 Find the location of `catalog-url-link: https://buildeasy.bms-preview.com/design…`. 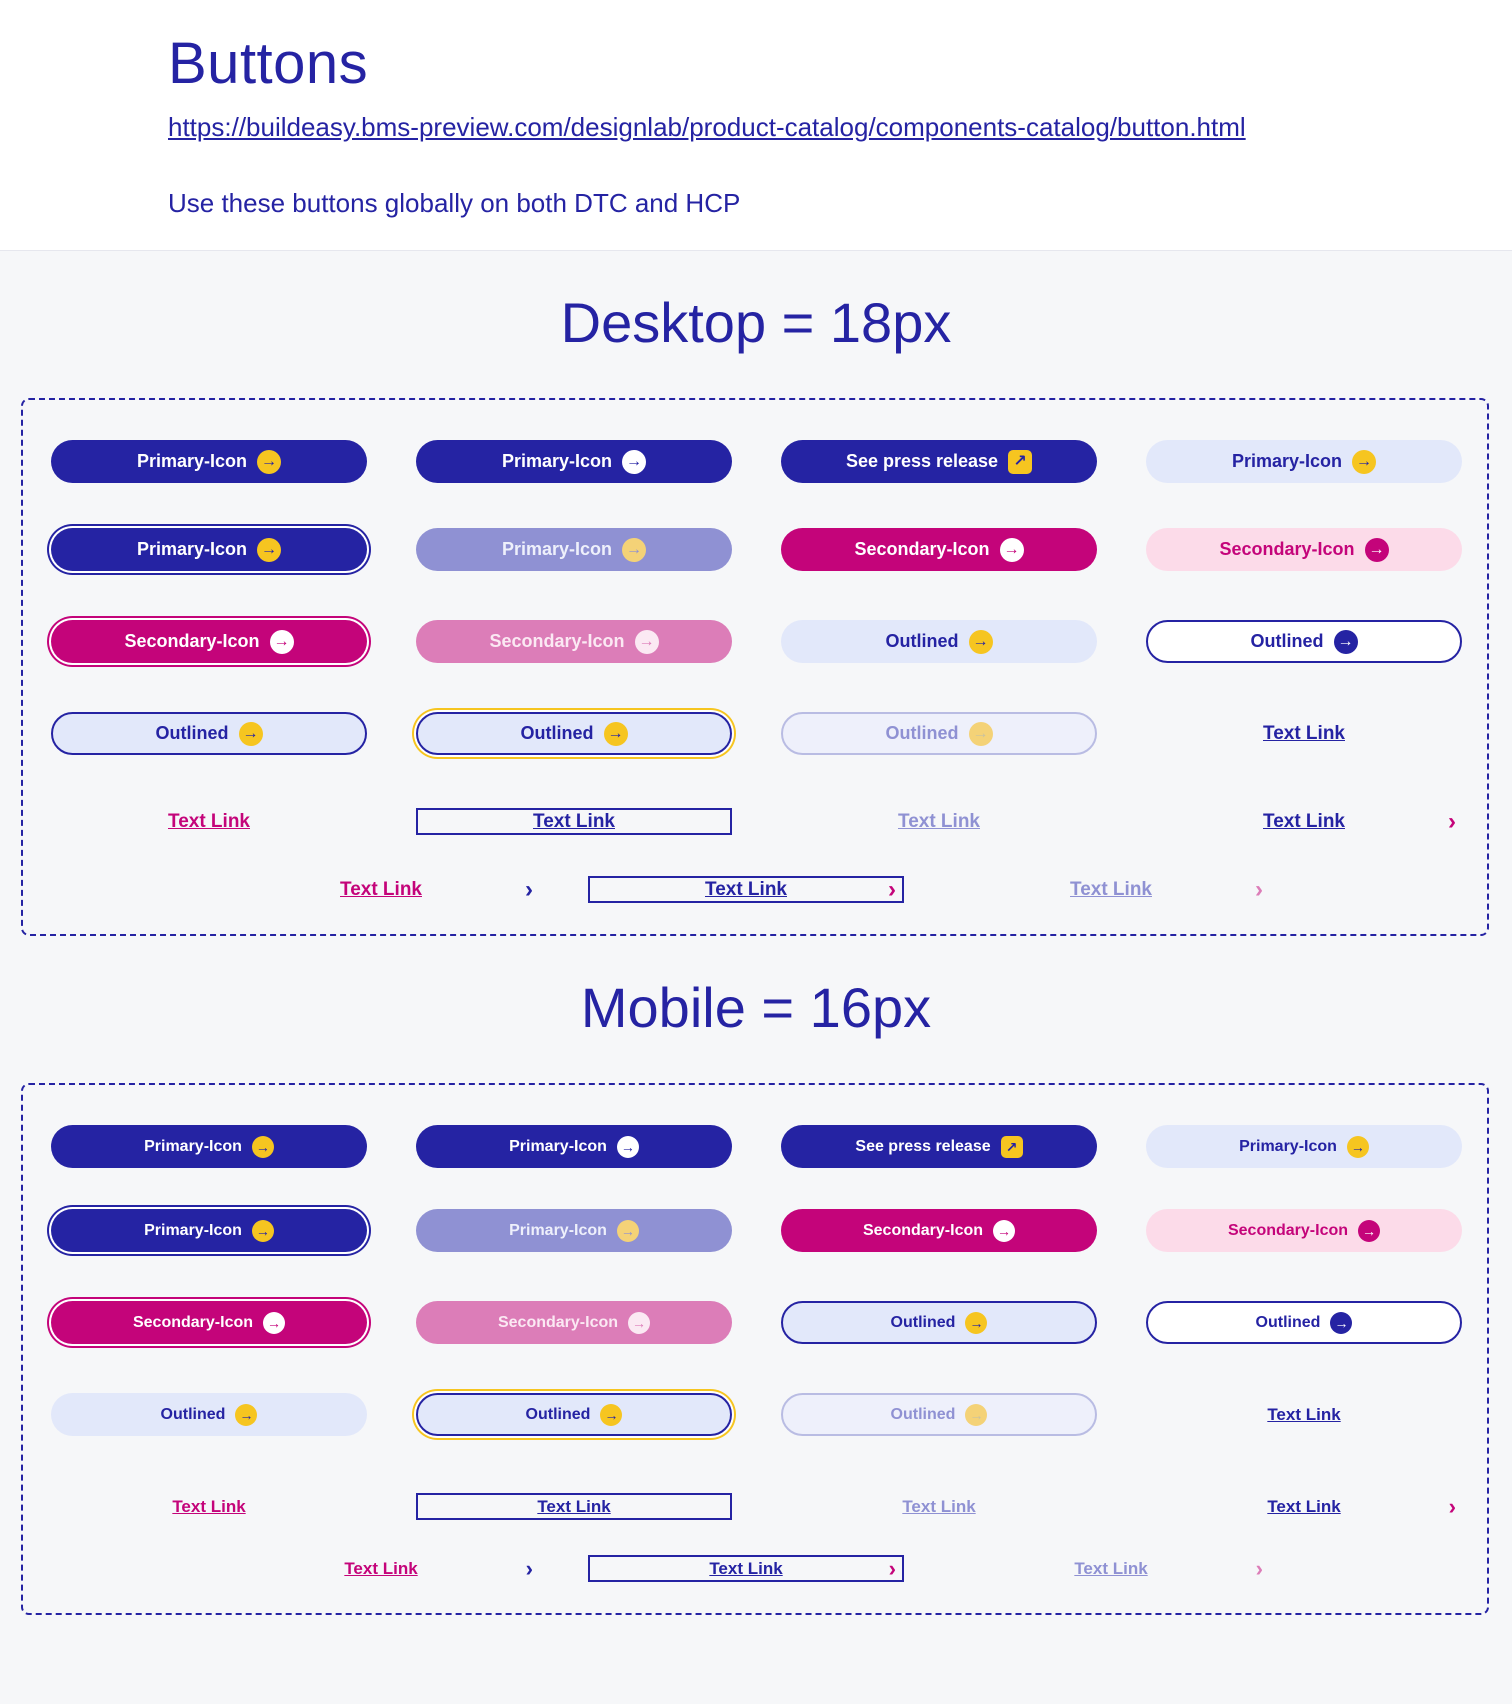

catalog-url-link: https://buildeasy.bms-preview.com/design… is located at coordinates (708, 127).